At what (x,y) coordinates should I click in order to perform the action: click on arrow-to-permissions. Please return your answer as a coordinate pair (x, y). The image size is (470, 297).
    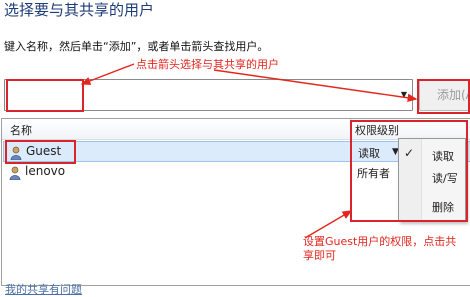
    Looking at the image, I should click on (328, 224).